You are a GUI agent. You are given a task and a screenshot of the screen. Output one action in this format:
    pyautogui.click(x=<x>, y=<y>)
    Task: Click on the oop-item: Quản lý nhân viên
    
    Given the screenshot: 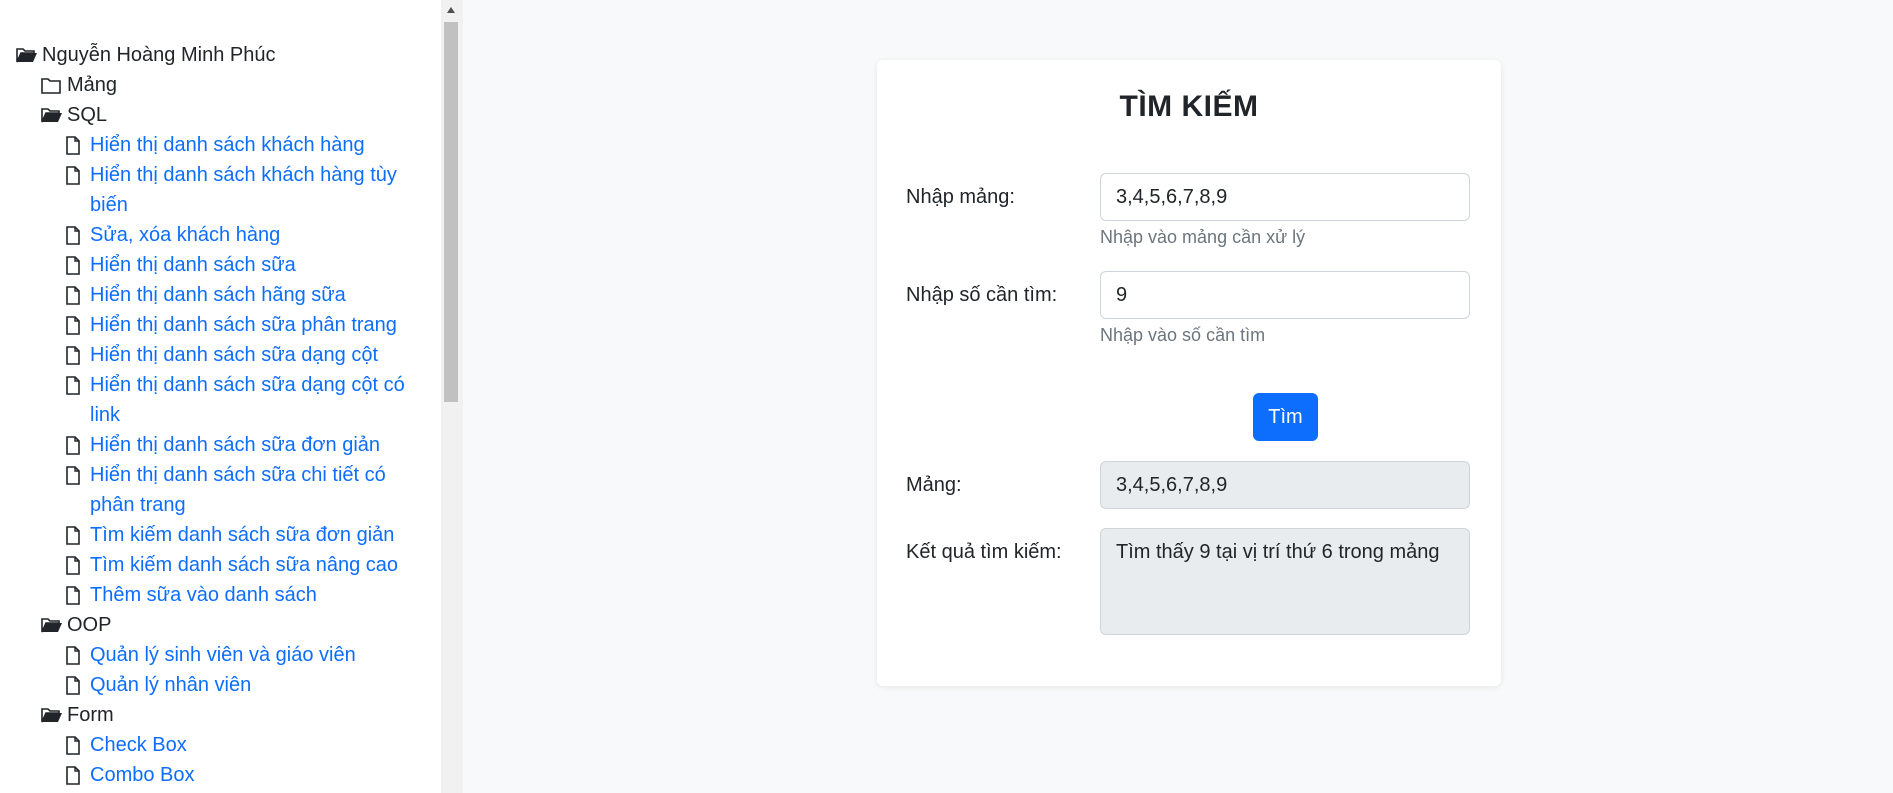 What is the action you would take?
    pyautogui.click(x=212, y=685)
    